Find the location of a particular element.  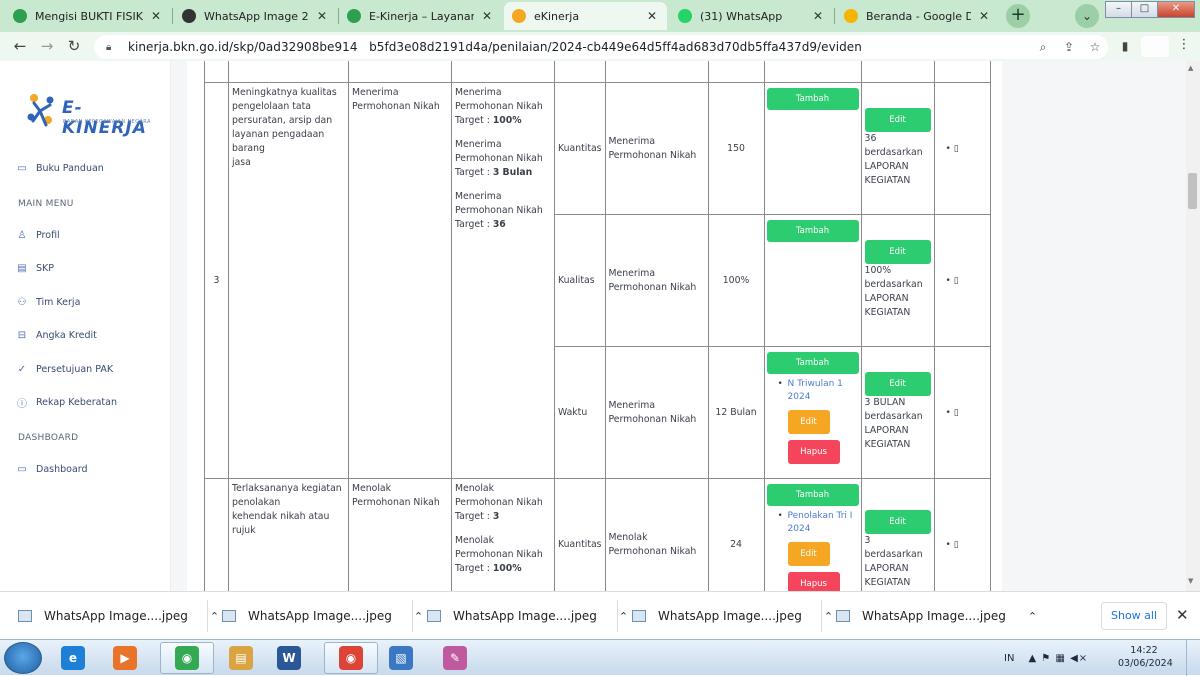

taskbar-button: ▶ is located at coordinates (125, 658).